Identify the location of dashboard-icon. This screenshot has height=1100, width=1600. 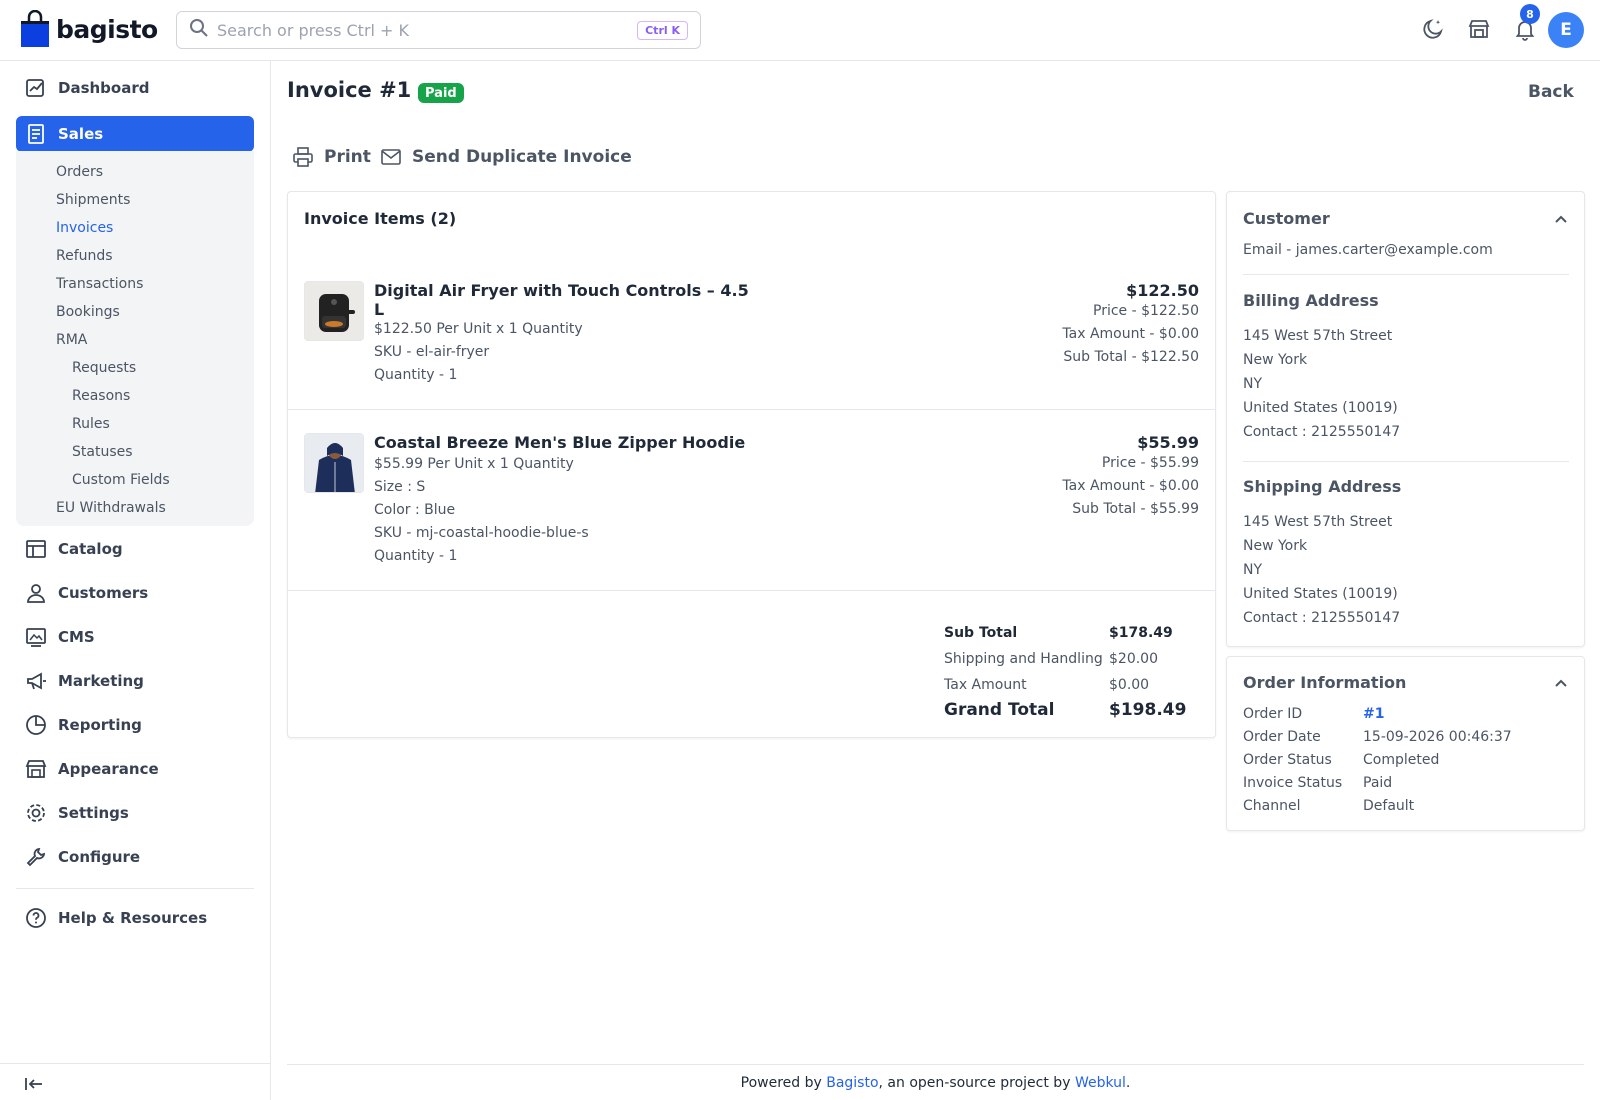
(36, 88).